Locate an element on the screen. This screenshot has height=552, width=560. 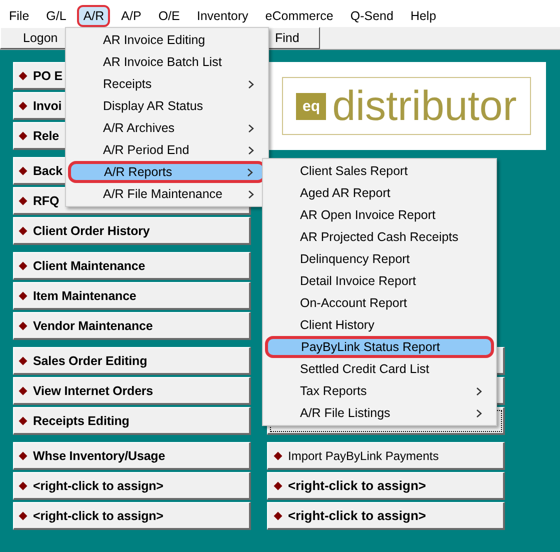
logo-text: distributor is located at coordinates (424, 106).